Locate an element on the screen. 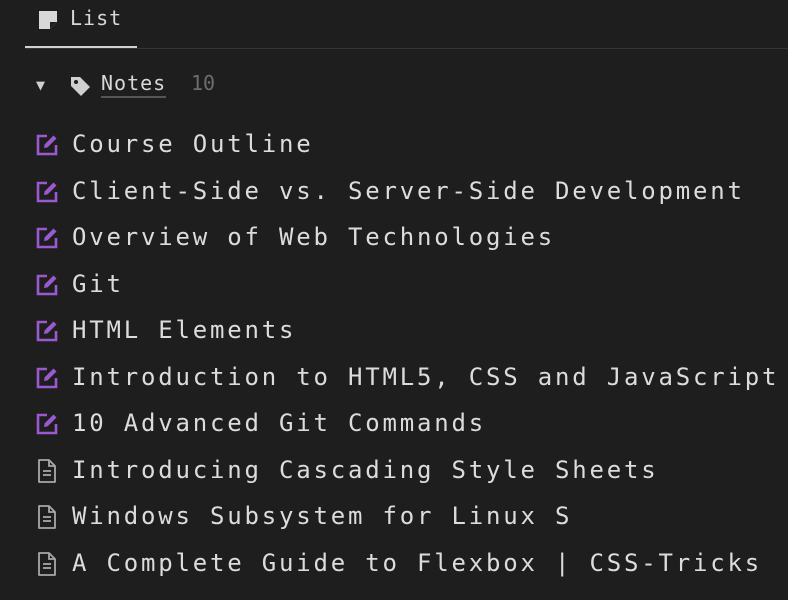 Image resolution: width=788 pixels, height=600 pixels. list-item-label: Windows Subsystem for Linux S is located at coordinates (322, 516).